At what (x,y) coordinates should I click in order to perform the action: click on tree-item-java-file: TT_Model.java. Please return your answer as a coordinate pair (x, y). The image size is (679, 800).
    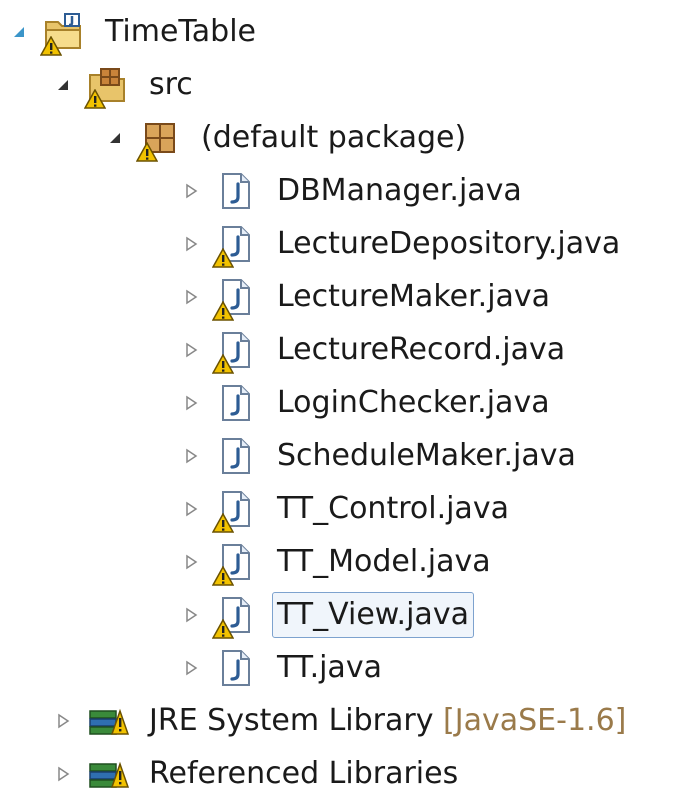
    Looking at the image, I should click on (338, 562).